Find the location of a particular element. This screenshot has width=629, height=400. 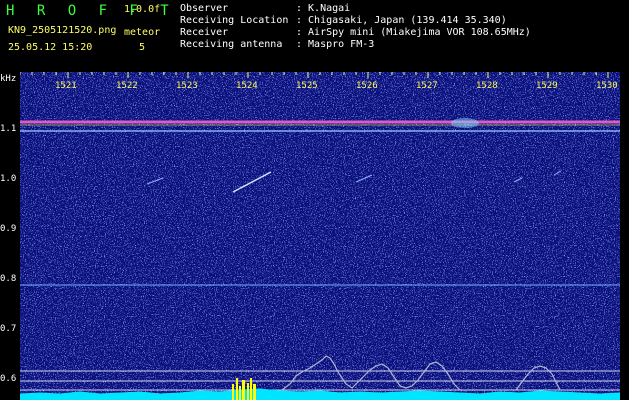

x-tick-label: 1522 is located at coordinates (127, 86).